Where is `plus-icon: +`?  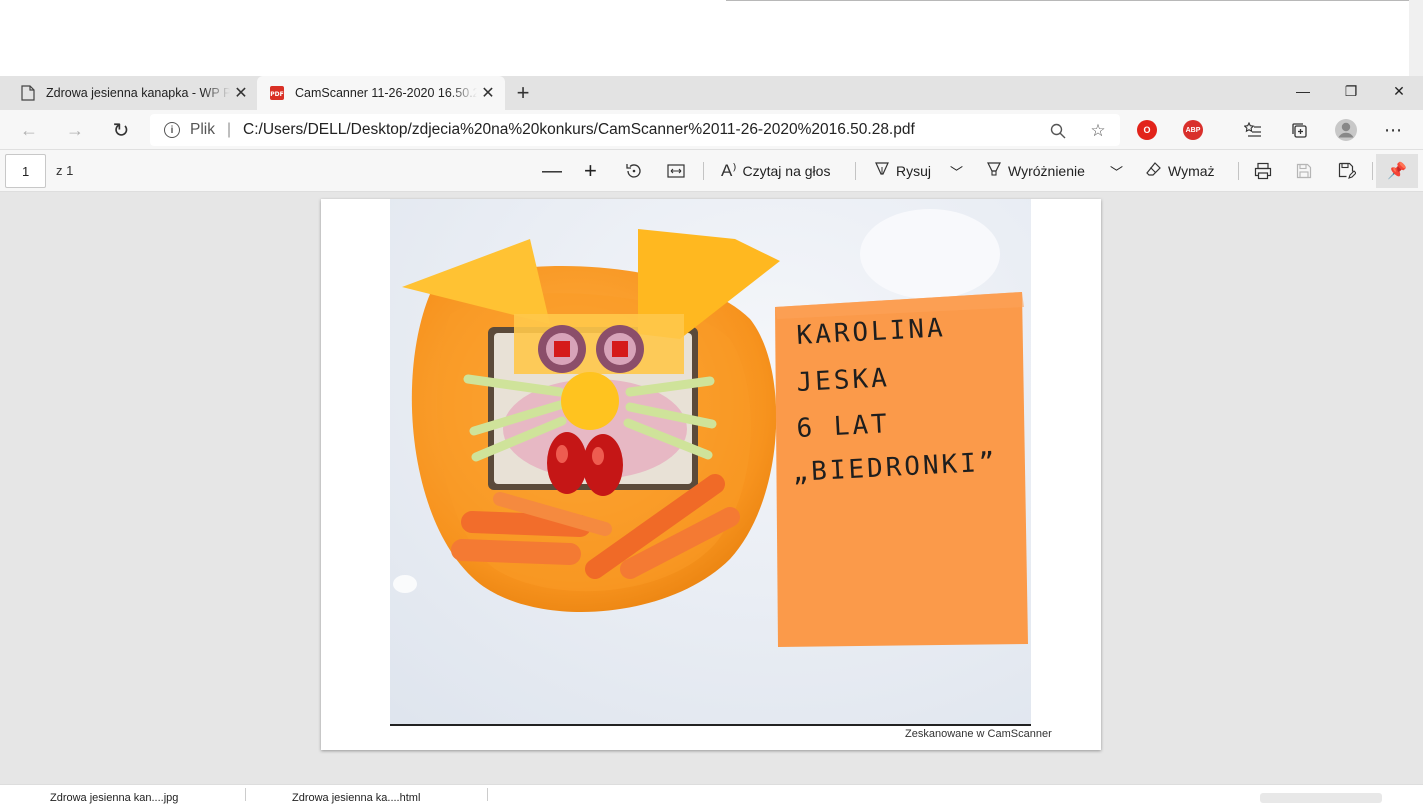
plus-icon: + is located at coordinates (590, 170).